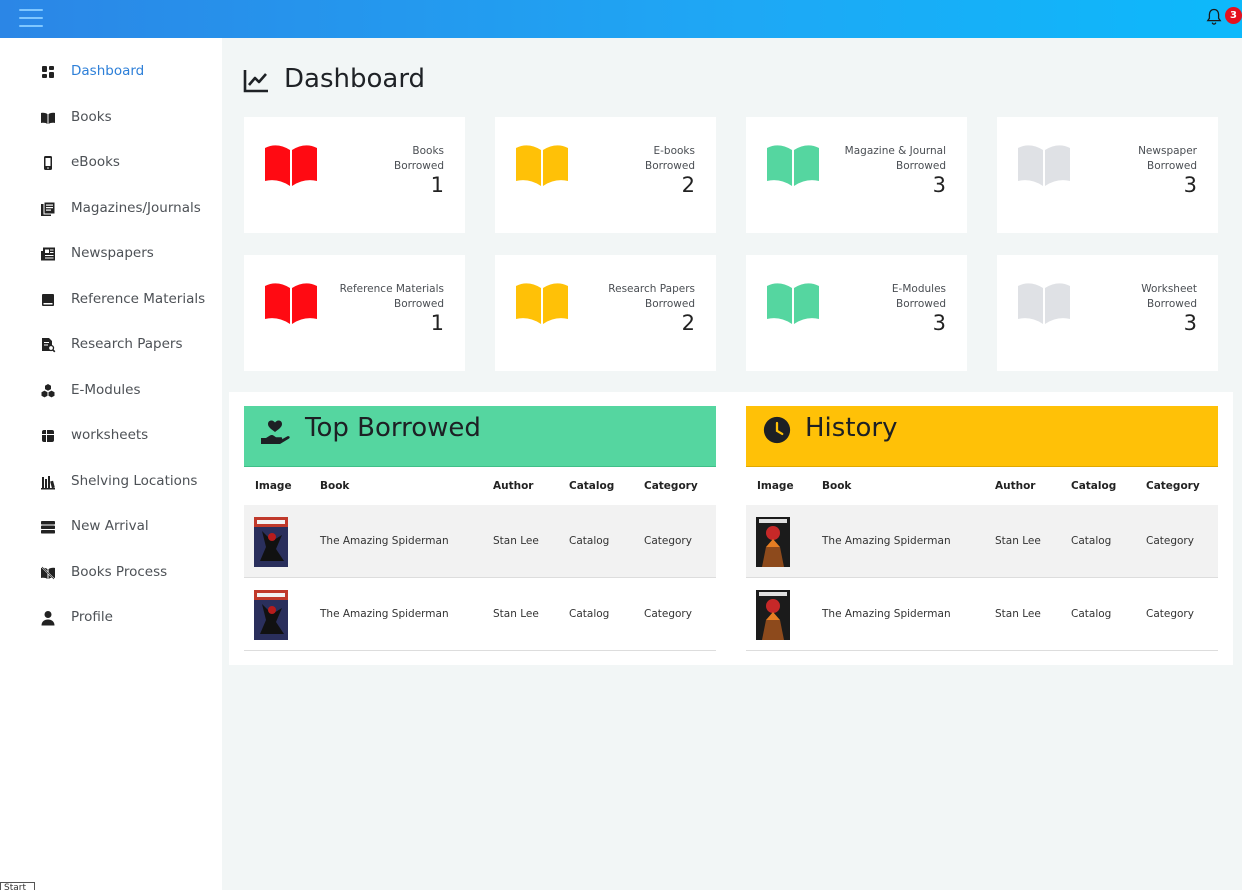 The height and width of the screenshot is (890, 1242). I want to click on sidebar-item-e-modules: E-Modules, so click(111, 390).